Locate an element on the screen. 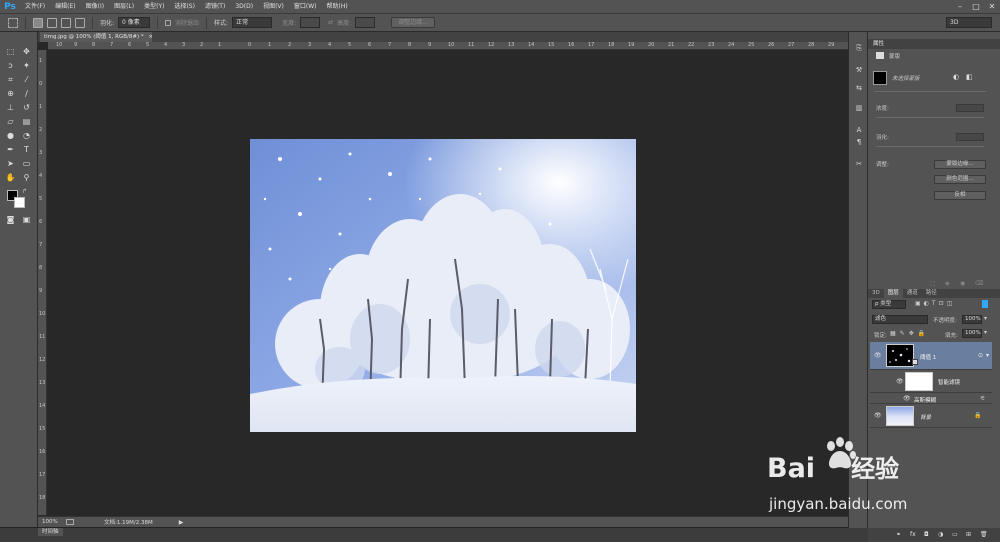  feather-value is located at coordinates (970, 137).